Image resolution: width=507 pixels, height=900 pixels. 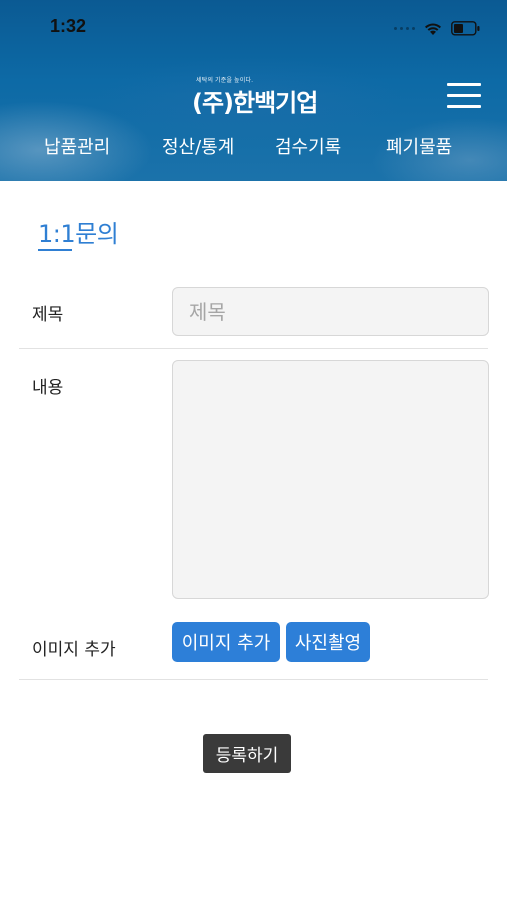 What do you see at coordinates (404, 28) in the screenshot?
I see `signal-icon` at bounding box center [404, 28].